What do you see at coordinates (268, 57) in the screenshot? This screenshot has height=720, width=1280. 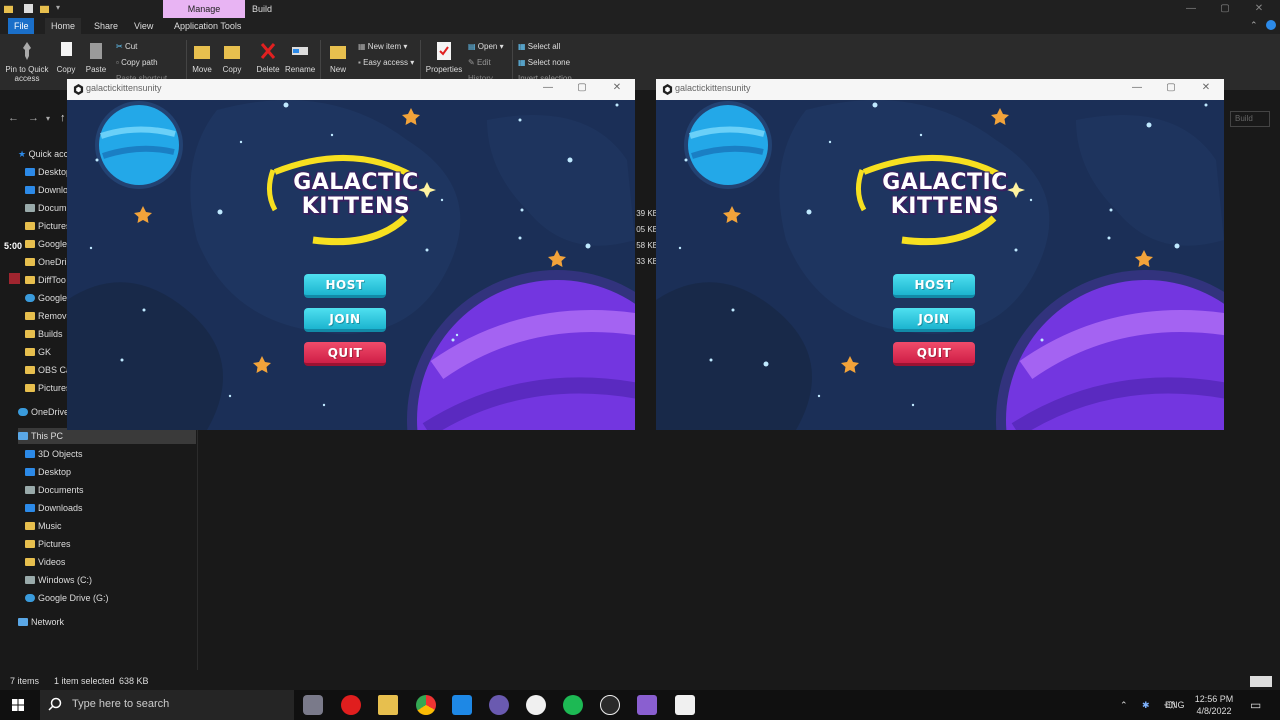 I see `delete-button: Delete` at bounding box center [268, 57].